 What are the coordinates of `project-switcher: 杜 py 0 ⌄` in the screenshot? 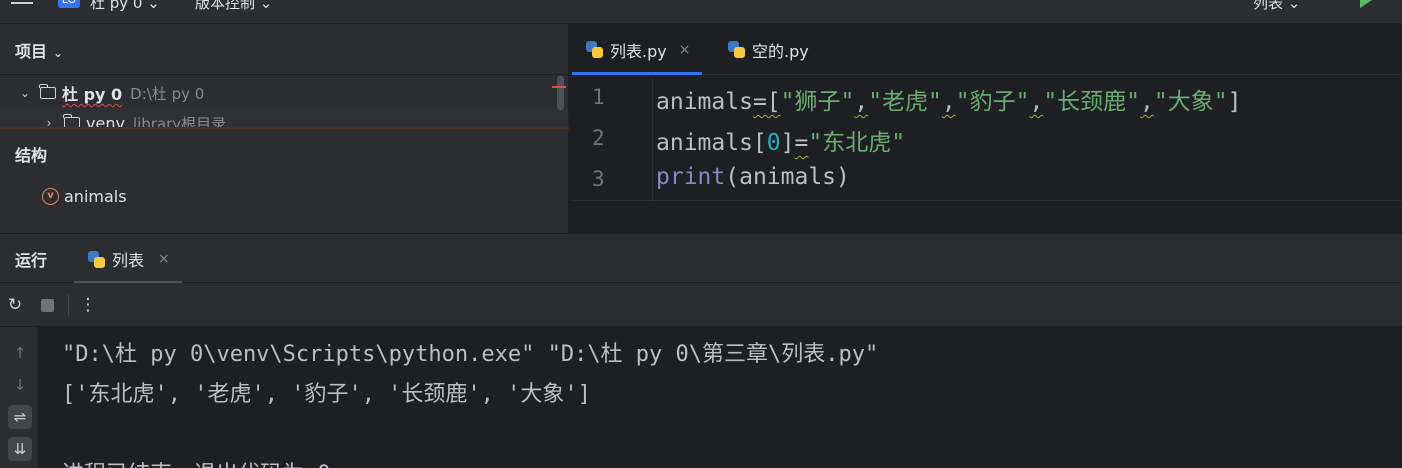 It's located at (125, 6).